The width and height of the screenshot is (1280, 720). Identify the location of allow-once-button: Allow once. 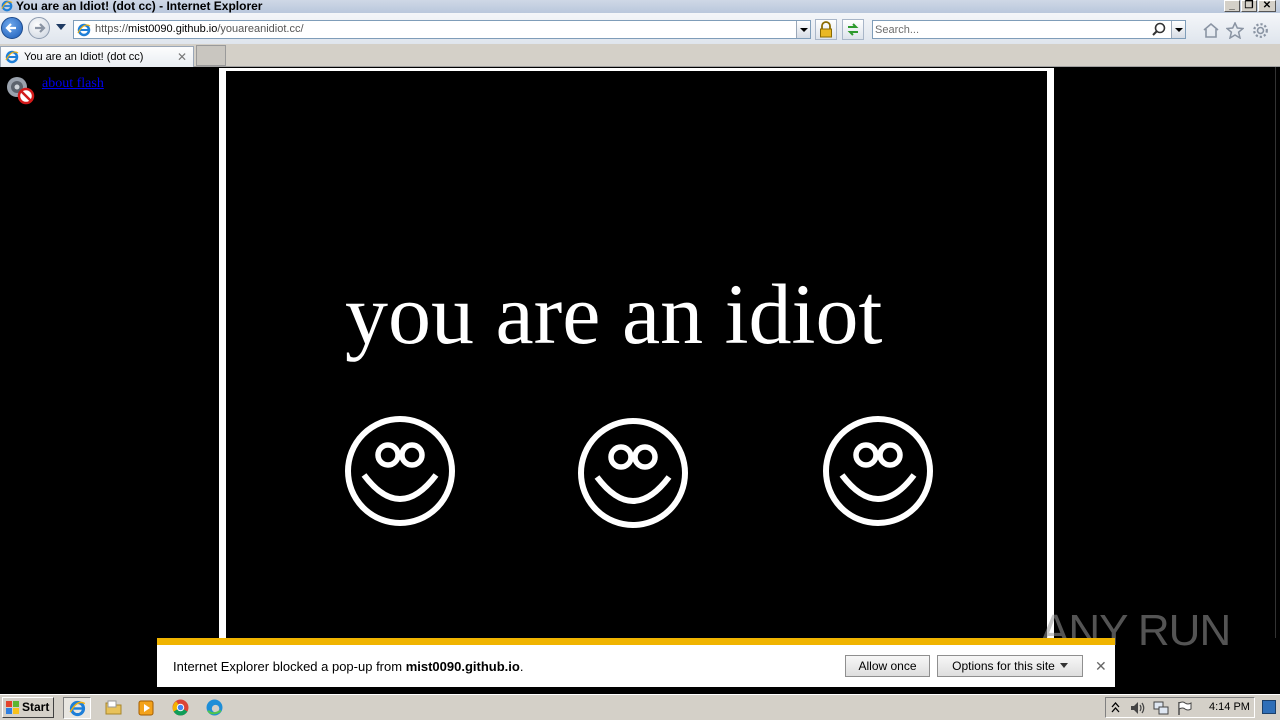
(887, 666).